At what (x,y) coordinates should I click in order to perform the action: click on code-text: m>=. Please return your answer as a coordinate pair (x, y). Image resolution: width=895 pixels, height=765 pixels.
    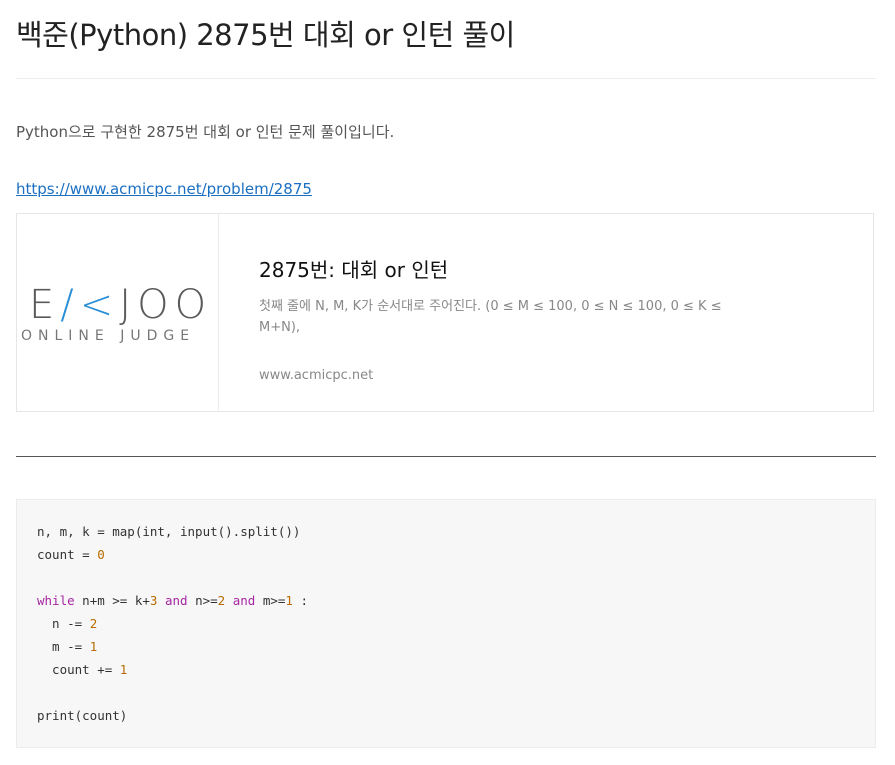
    Looking at the image, I should click on (270, 600).